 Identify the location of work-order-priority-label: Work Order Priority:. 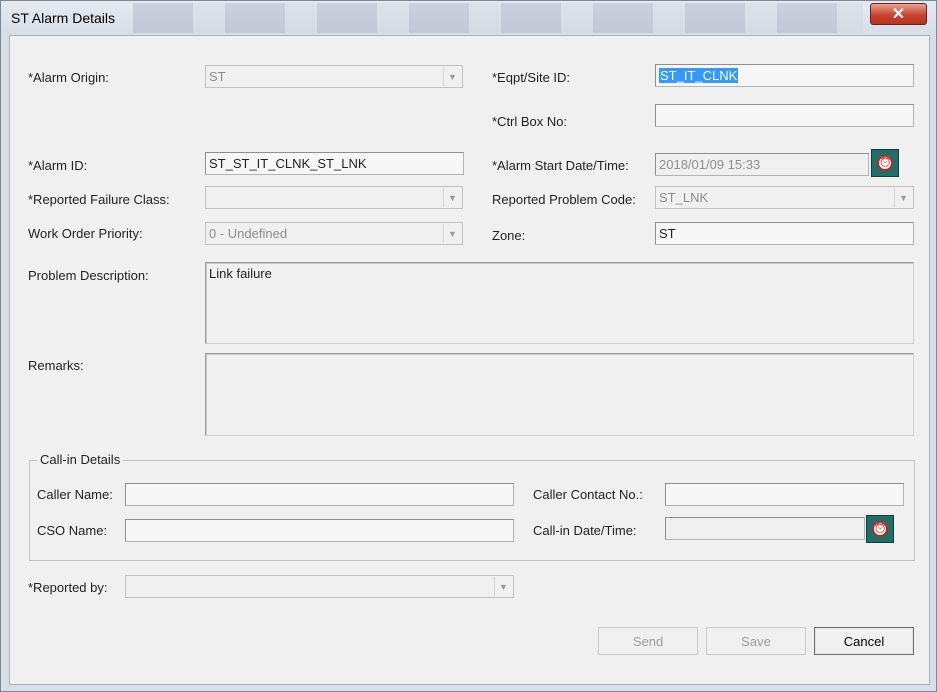
(85, 233).